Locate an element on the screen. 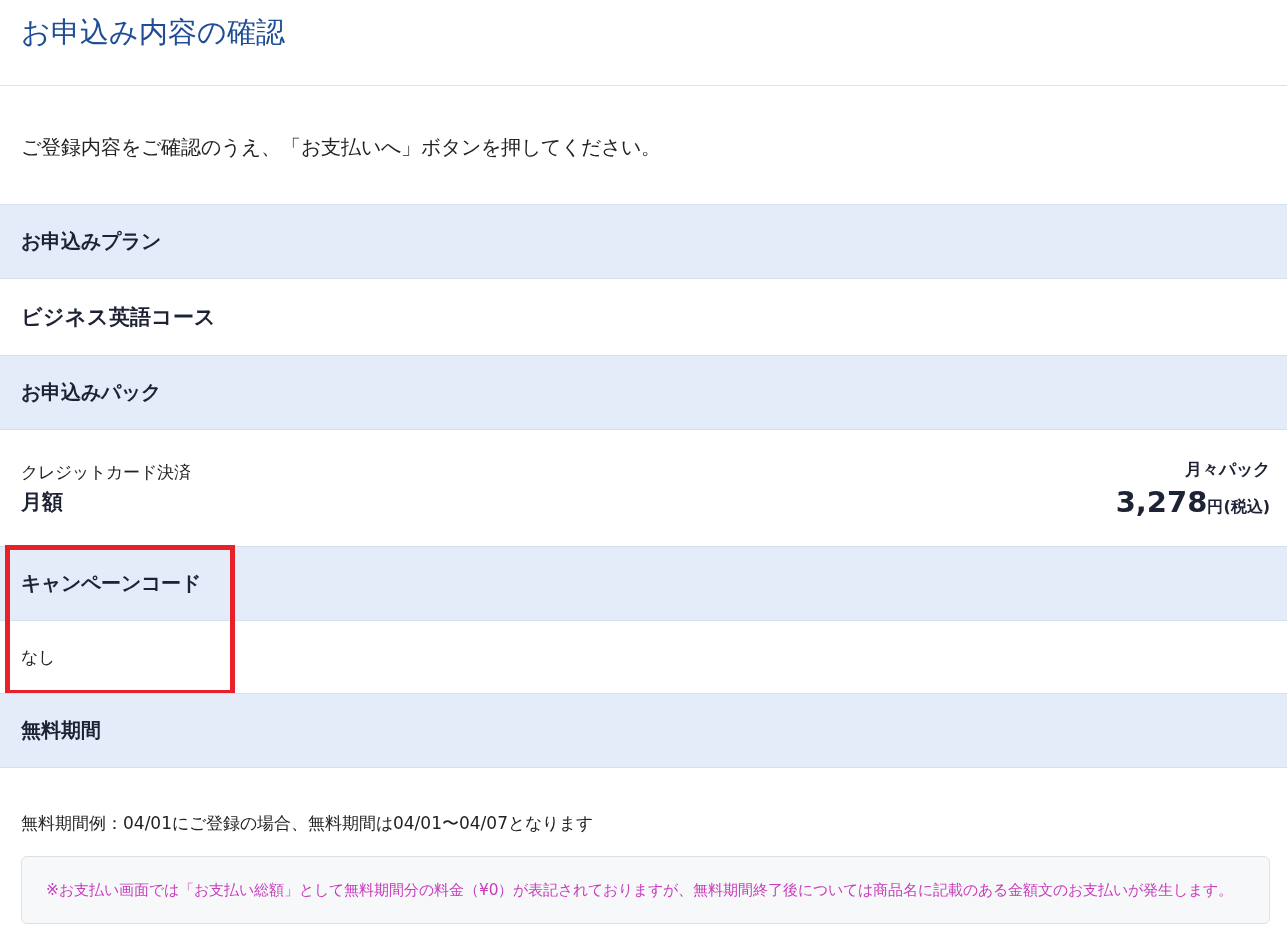 The height and width of the screenshot is (935, 1287). campaign-code-value: なし is located at coordinates (38, 657).